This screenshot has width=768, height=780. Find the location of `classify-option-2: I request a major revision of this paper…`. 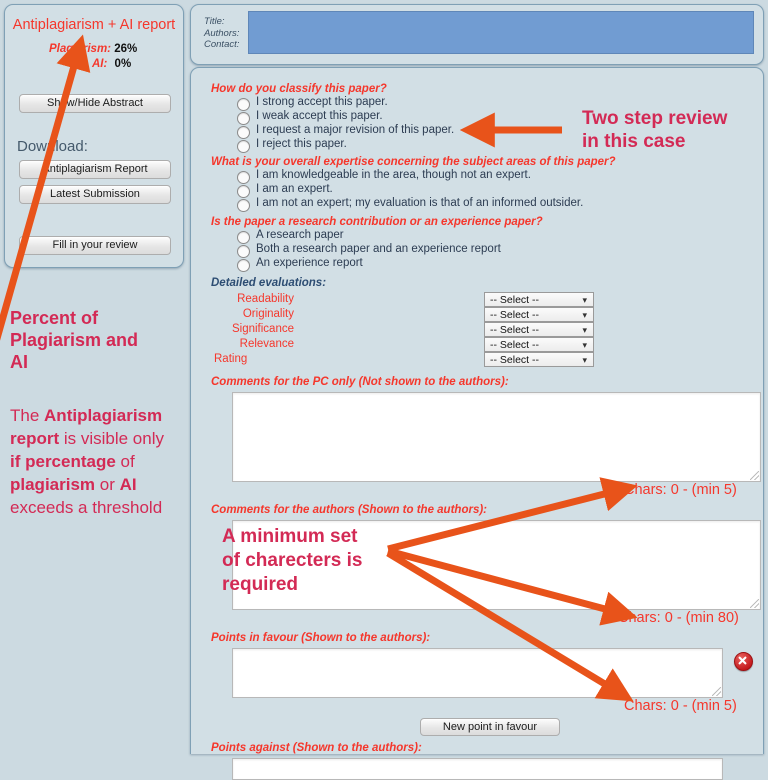

classify-option-2: I request a major revision of this paper… is located at coordinates (355, 130).